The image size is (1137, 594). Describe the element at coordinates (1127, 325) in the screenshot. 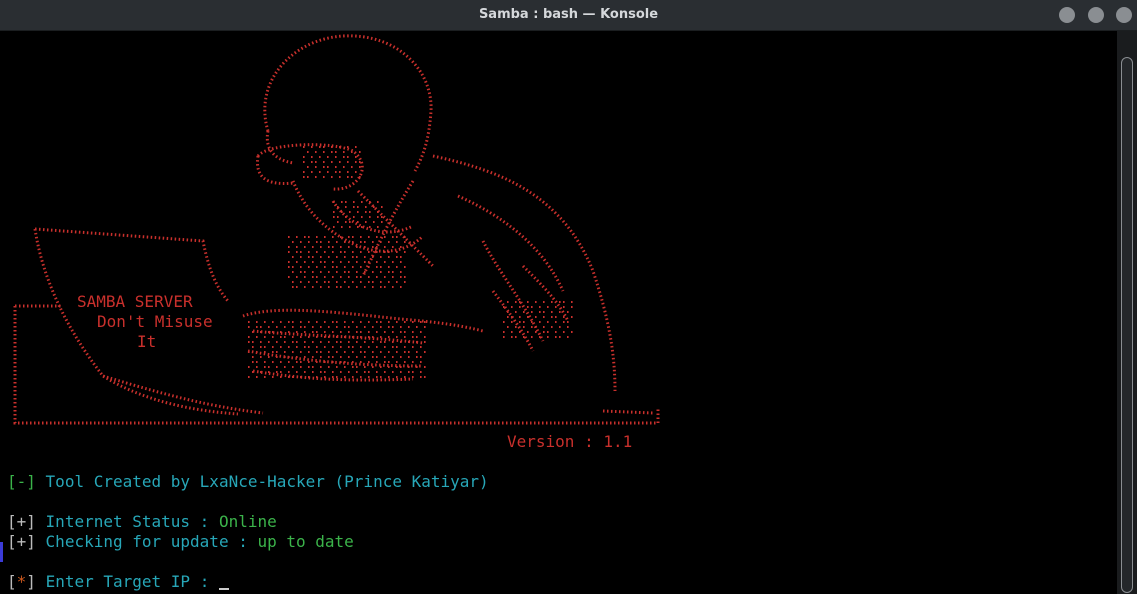

I see `scrollbar-thumb` at that location.